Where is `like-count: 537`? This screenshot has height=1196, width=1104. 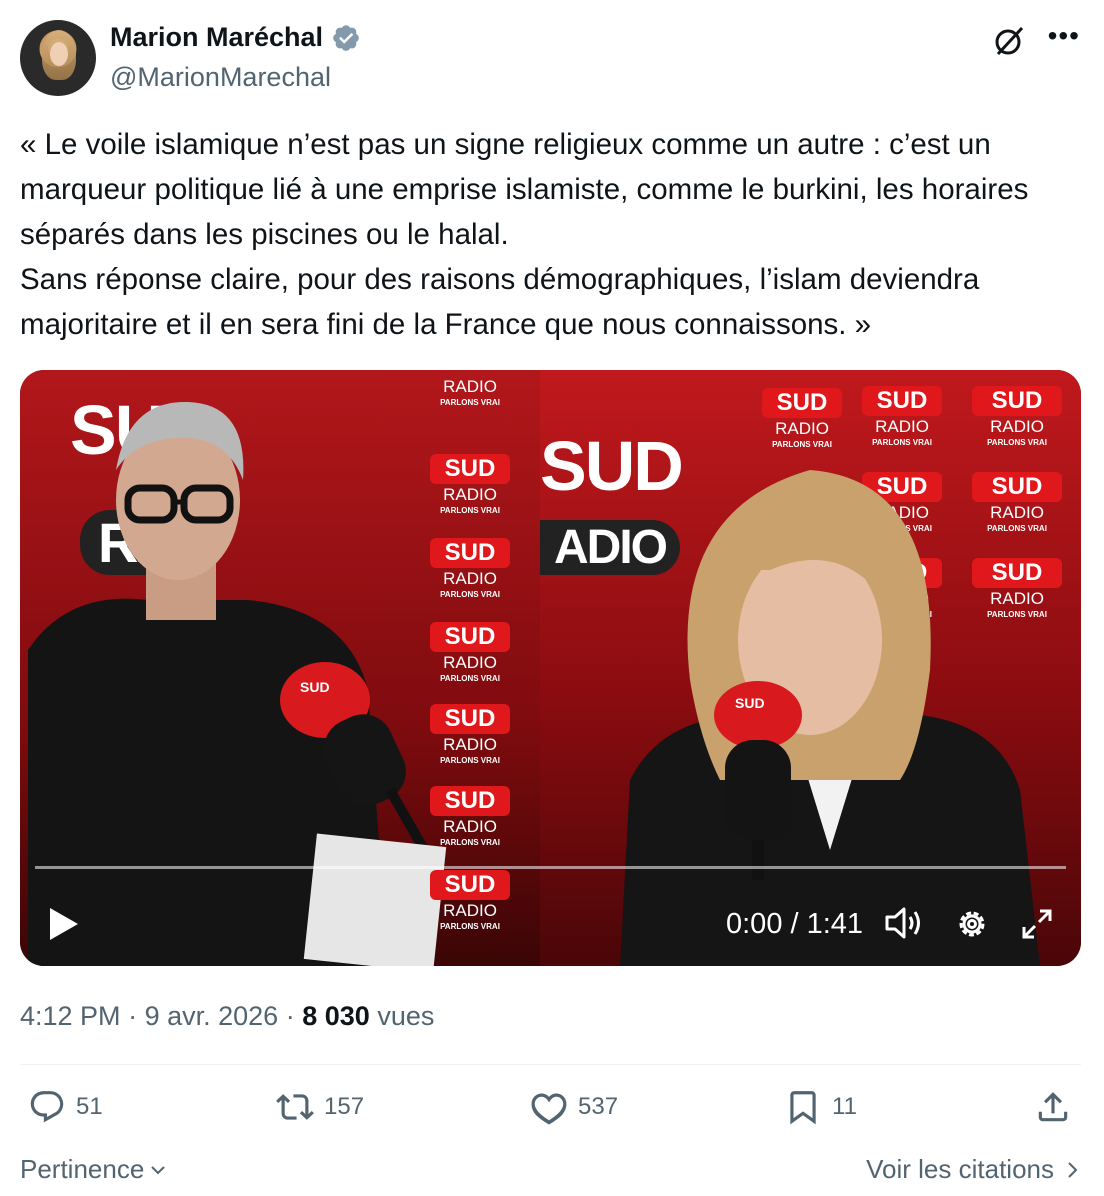
like-count: 537 is located at coordinates (598, 1106).